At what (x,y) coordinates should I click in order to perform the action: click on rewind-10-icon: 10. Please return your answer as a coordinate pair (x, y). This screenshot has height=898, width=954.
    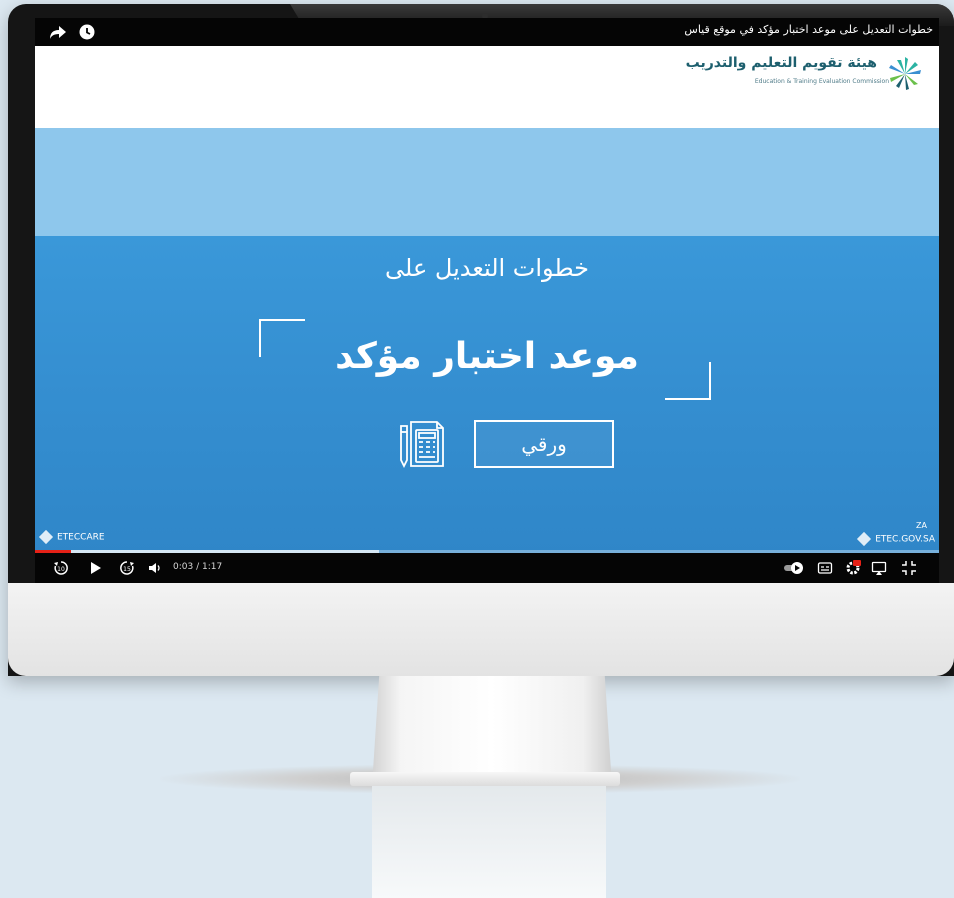
    Looking at the image, I should click on (61, 568).